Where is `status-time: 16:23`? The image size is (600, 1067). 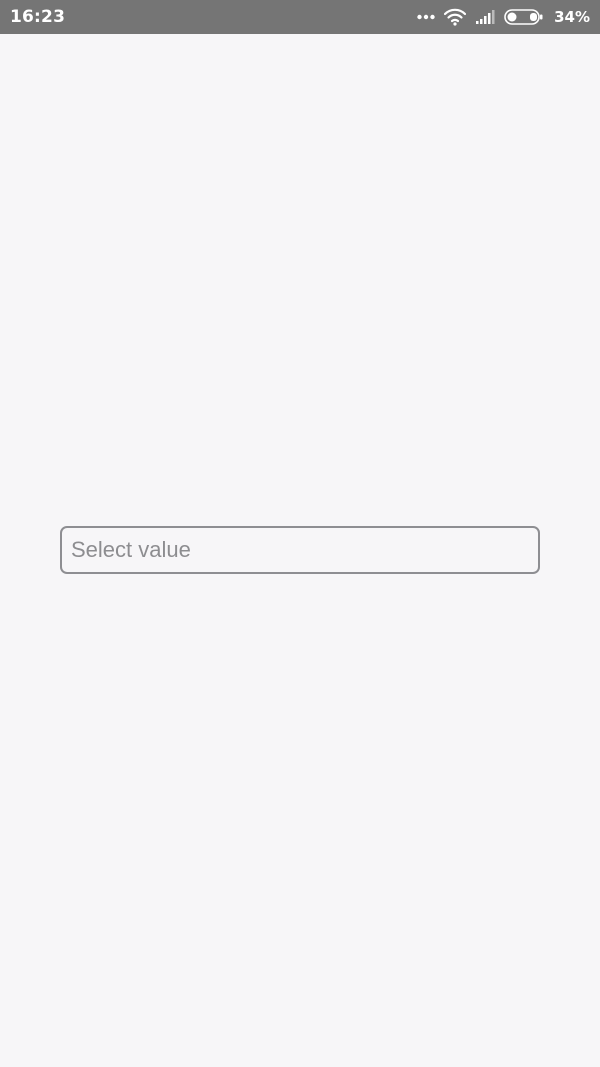
status-time: 16:23 is located at coordinates (38, 17).